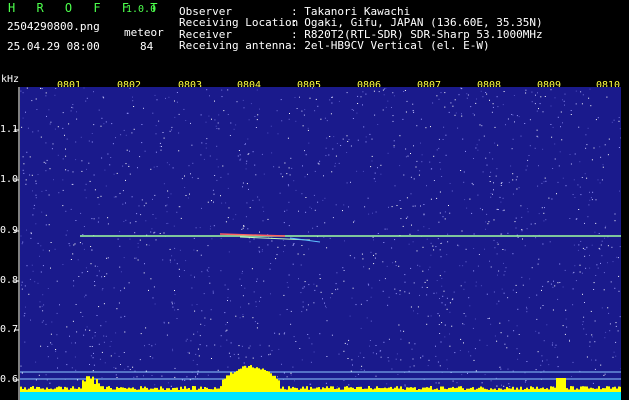 The image size is (629, 400). Describe the element at coordinates (147, 46) in the screenshot. I see `meteor-count: 84` at that location.